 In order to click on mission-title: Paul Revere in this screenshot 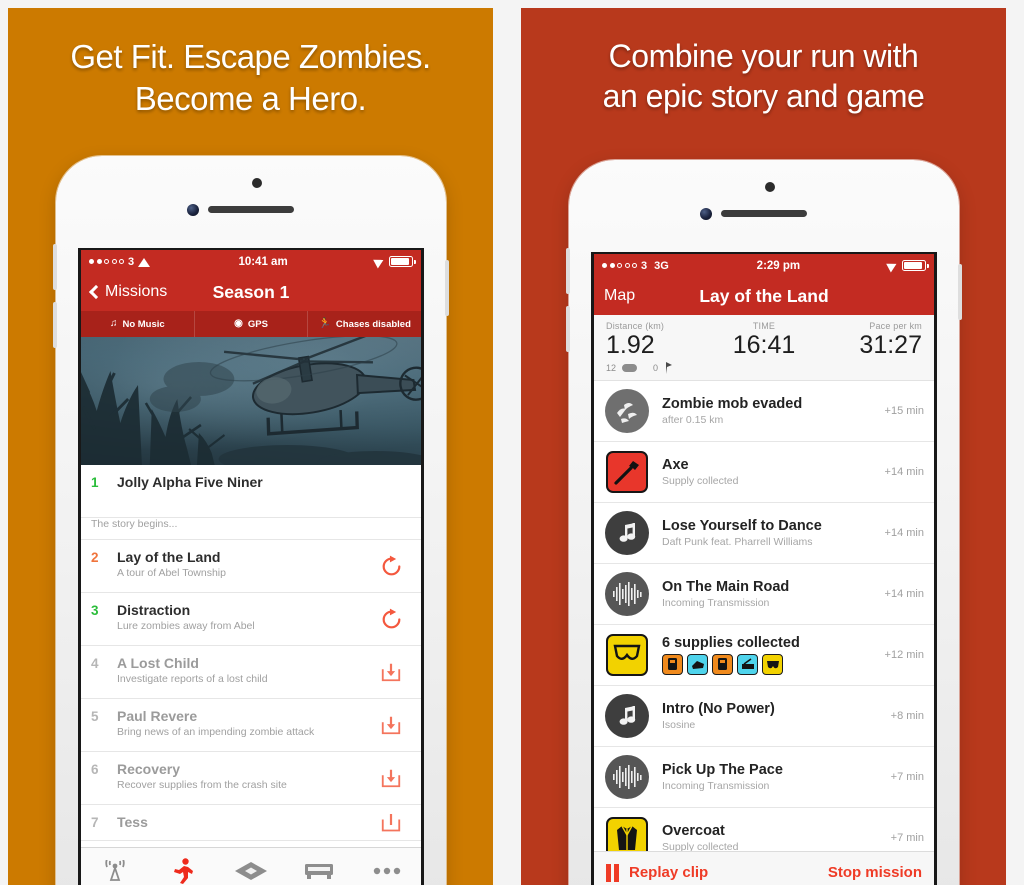, I will do `click(157, 716)`.